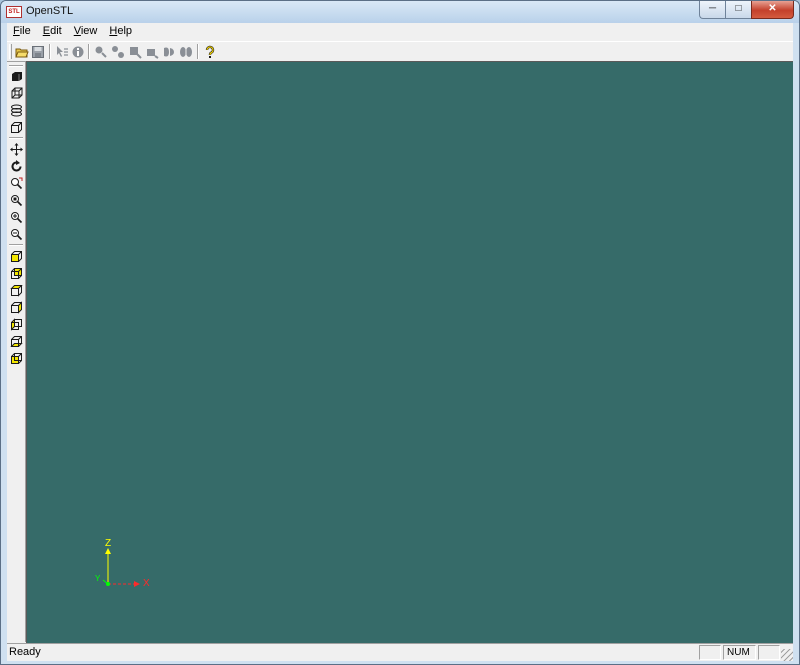 This screenshot has width=800, height=665. What do you see at coordinates (400, 31) in the screenshot?
I see `menu-bar: File Edit View Help` at bounding box center [400, 31].